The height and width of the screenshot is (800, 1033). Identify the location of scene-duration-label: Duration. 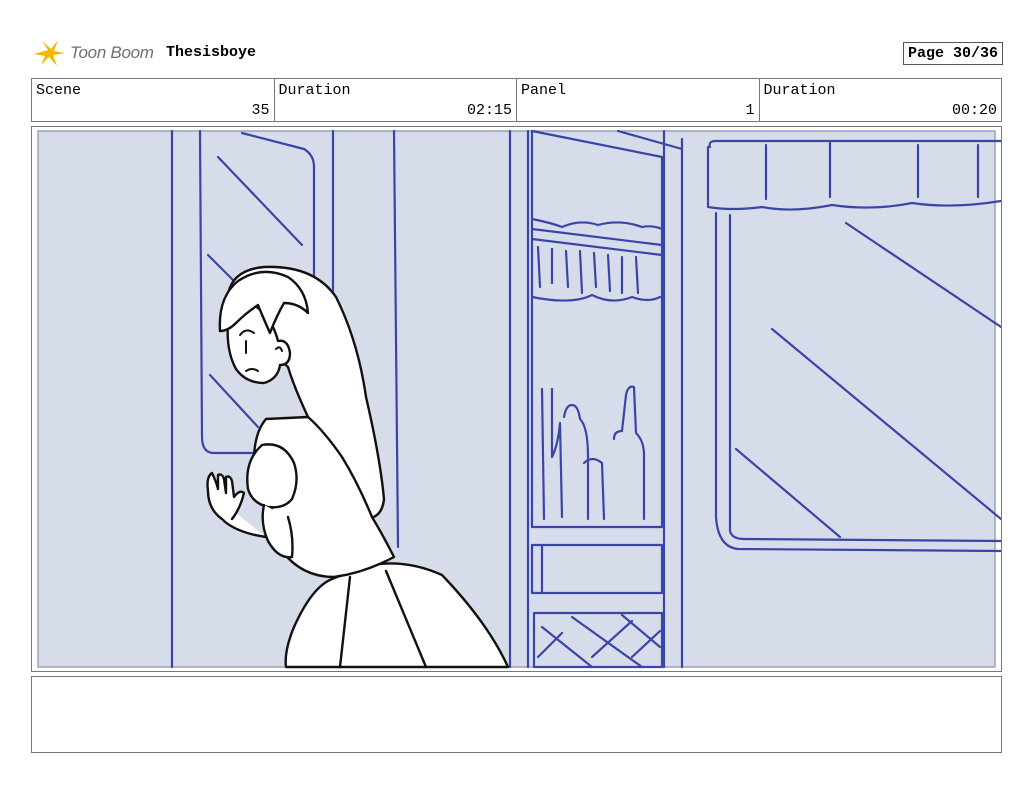
(314, 90).